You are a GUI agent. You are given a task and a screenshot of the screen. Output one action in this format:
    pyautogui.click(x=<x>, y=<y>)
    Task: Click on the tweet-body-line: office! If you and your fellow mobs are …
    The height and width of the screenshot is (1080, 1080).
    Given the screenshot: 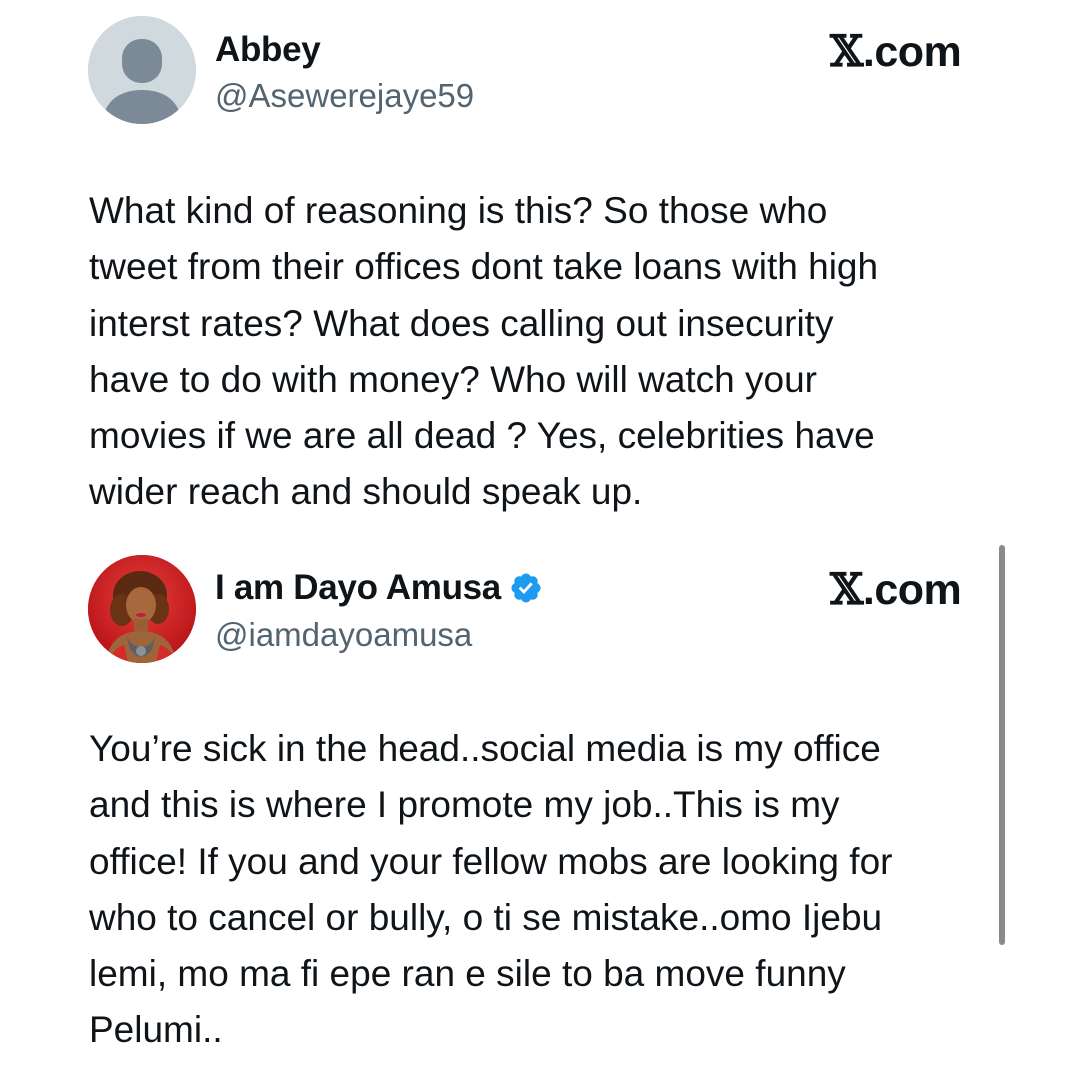 What is the action you would take?
    pyautogui.click(x=491, y=861)
    